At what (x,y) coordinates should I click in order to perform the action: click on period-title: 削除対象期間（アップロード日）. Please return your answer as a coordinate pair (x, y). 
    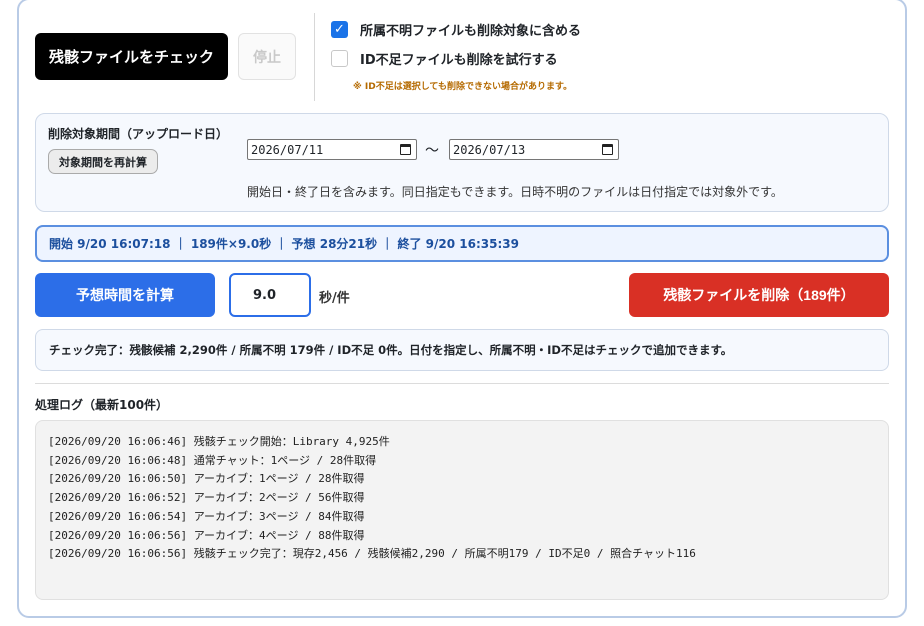
    Looking at the image, I should click on (138, 134).